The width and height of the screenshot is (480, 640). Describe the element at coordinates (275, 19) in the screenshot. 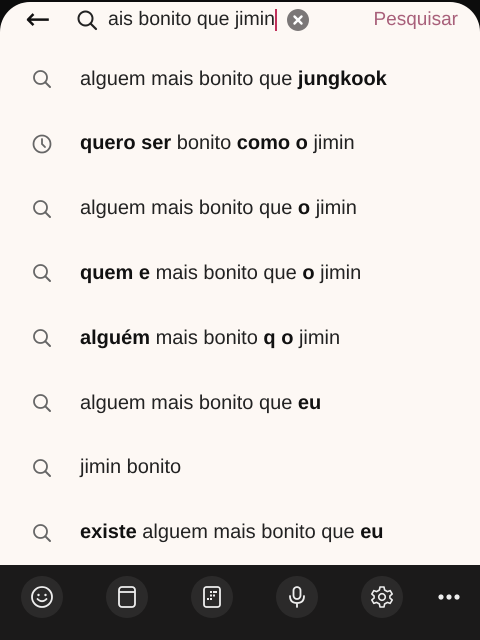

I see `text-cursor` at that location.